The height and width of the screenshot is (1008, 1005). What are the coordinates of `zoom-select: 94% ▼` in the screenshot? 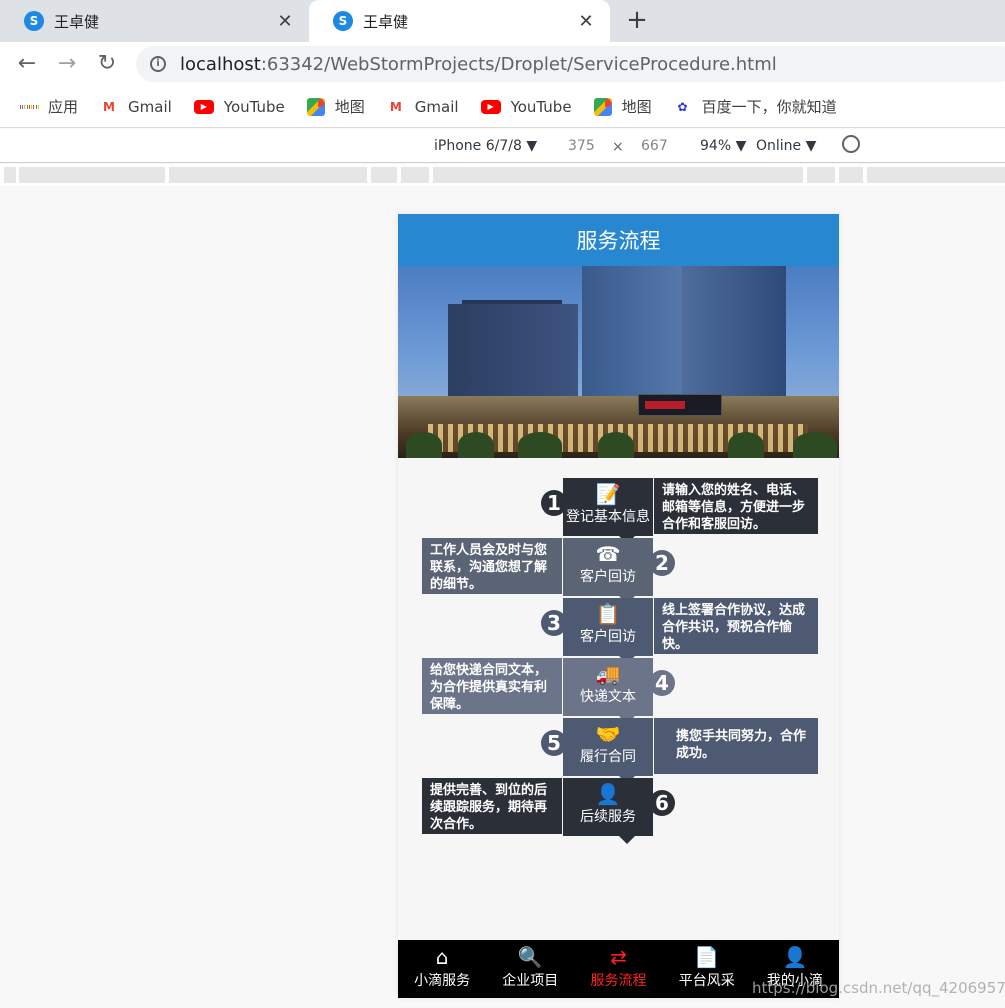 It's located at (723, 146).